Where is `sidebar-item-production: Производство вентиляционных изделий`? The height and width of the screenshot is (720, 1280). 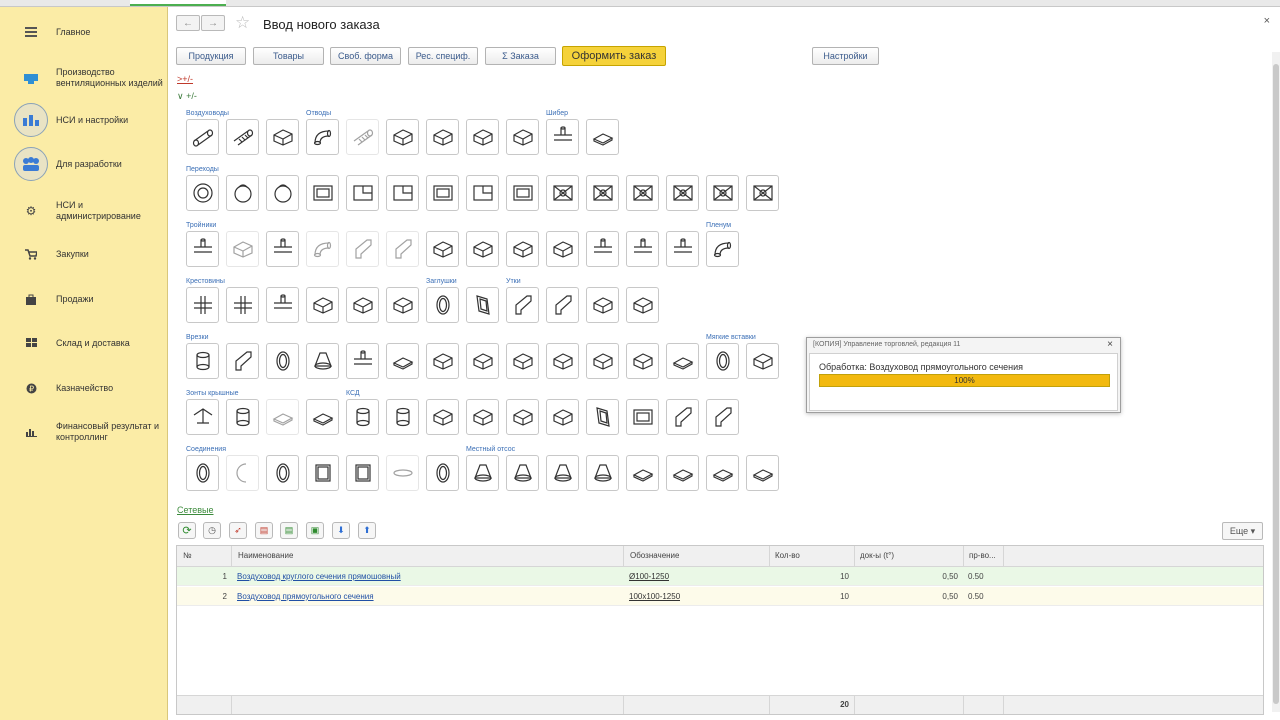
sidebar-item-production: Производство вентиляционных изделий is located at coordinates (84, 78).